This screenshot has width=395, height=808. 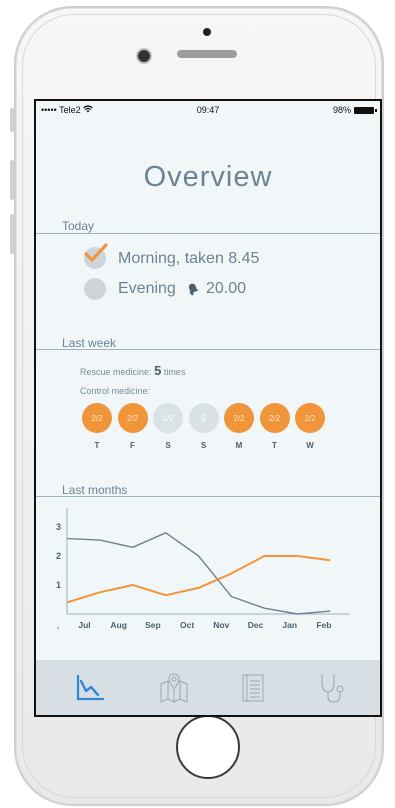 I want to click on control-medicine-label: Control medicine:, so click(x=115, y=391).